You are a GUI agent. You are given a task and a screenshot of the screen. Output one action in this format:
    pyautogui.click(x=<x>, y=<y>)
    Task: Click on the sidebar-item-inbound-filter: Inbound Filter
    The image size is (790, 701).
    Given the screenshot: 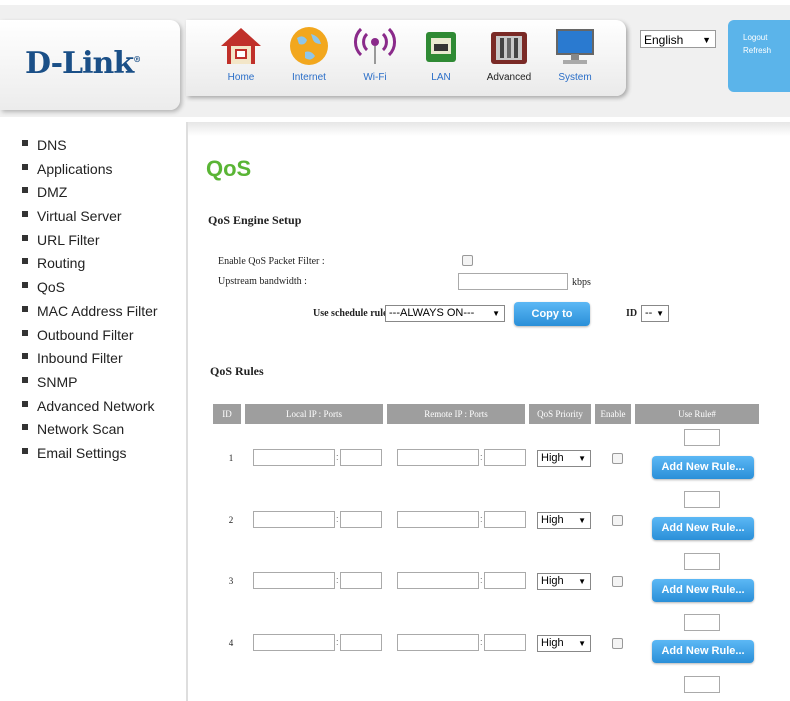 What is the action you would take?
    pyautogui.click(x=102, y=361)
    